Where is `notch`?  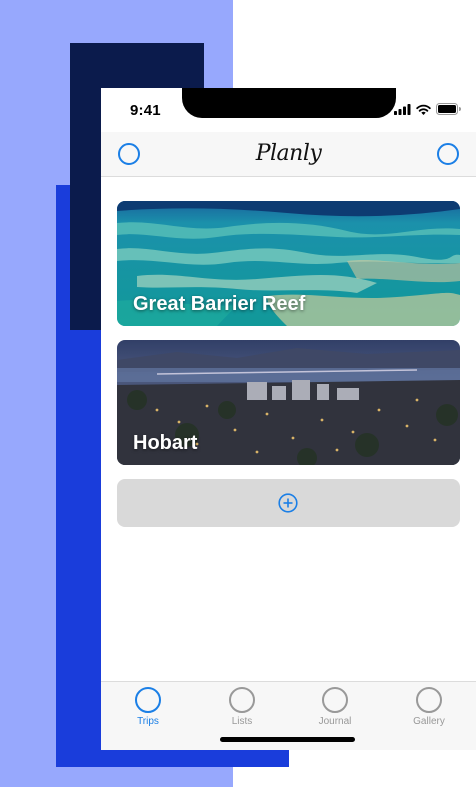 notch is located at coordinates (289, 103).